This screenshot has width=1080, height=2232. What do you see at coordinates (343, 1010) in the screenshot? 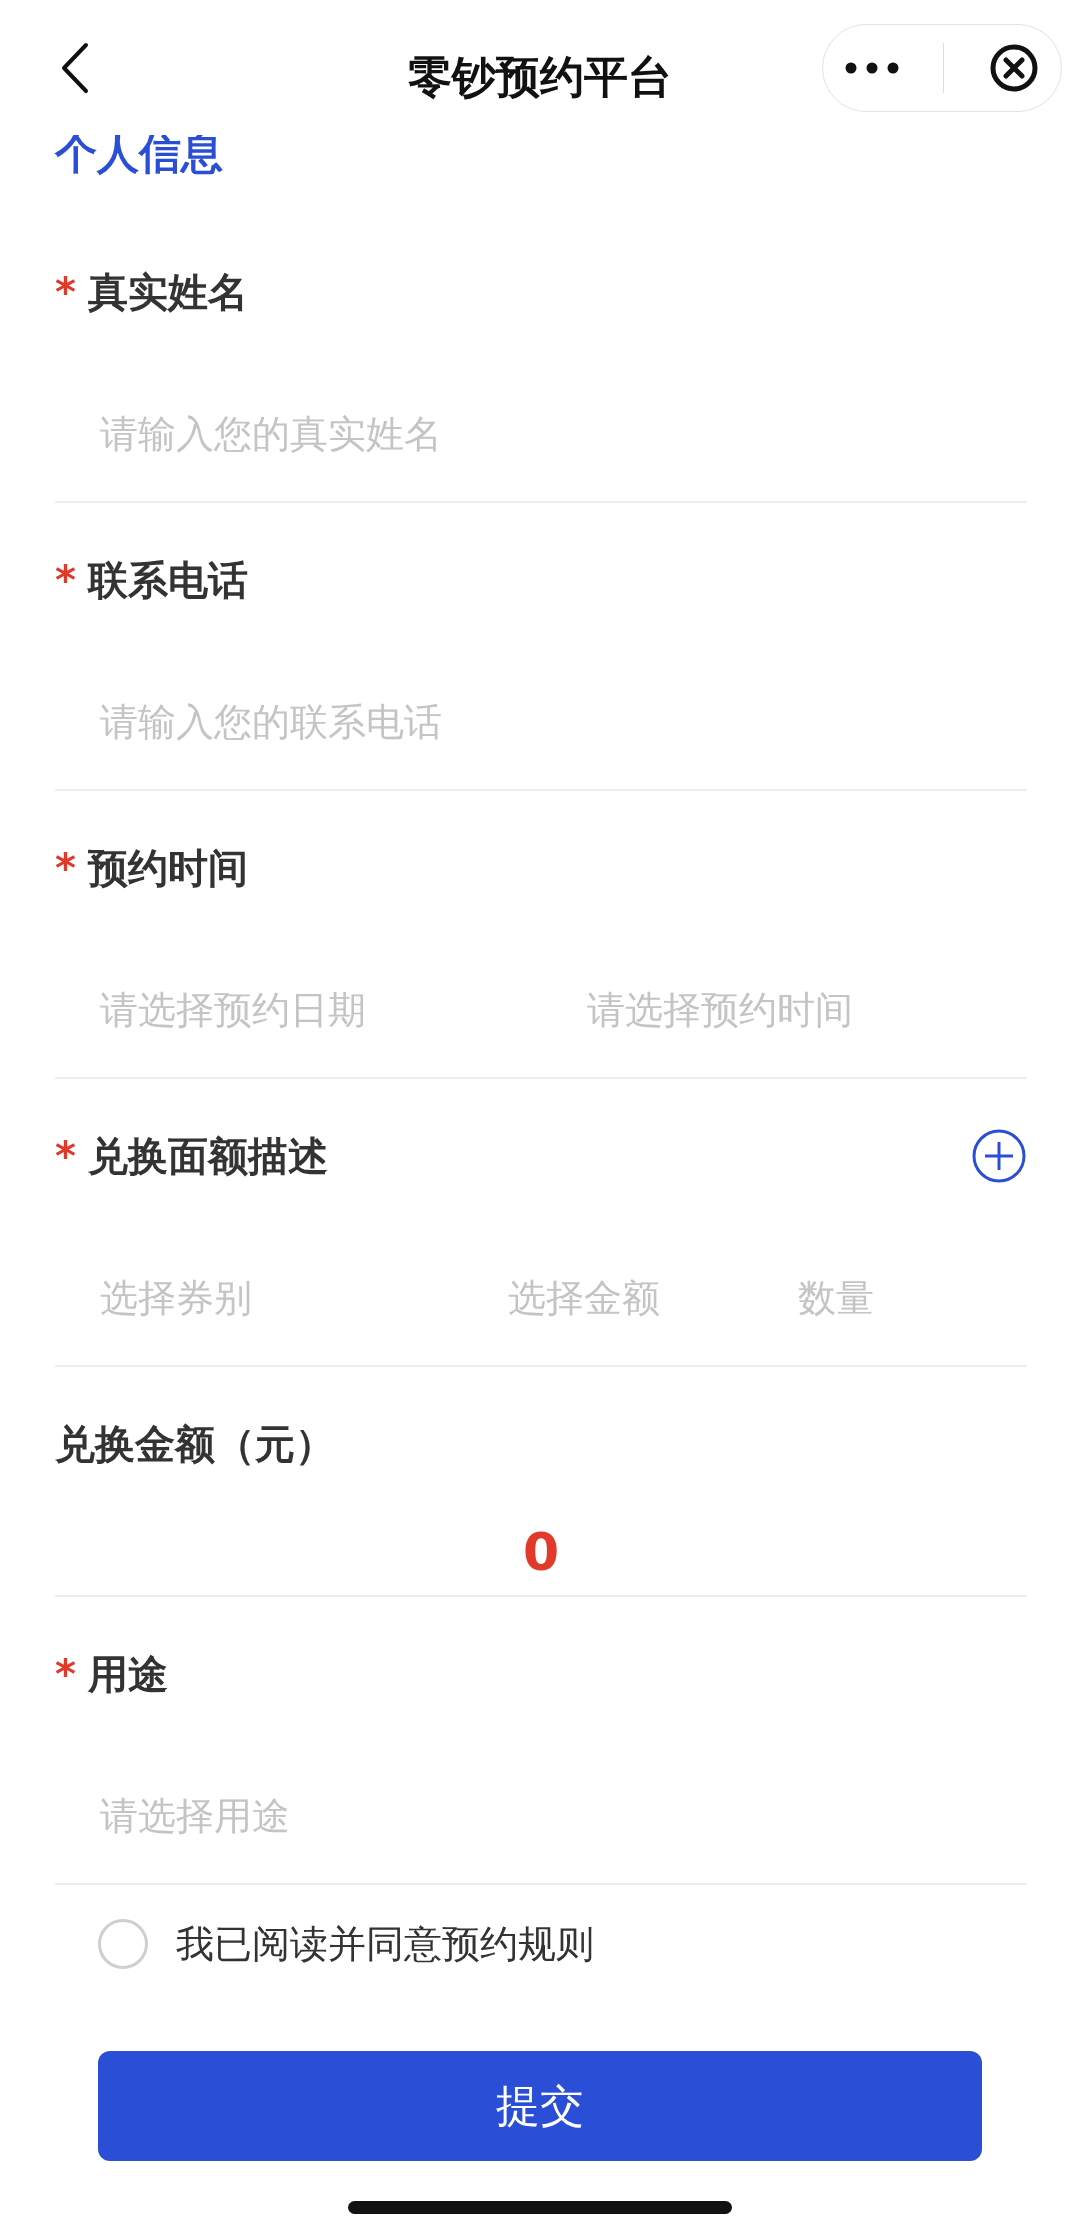
I see `input-field: 请选择预约日期` at bounding box center [343, 1010].